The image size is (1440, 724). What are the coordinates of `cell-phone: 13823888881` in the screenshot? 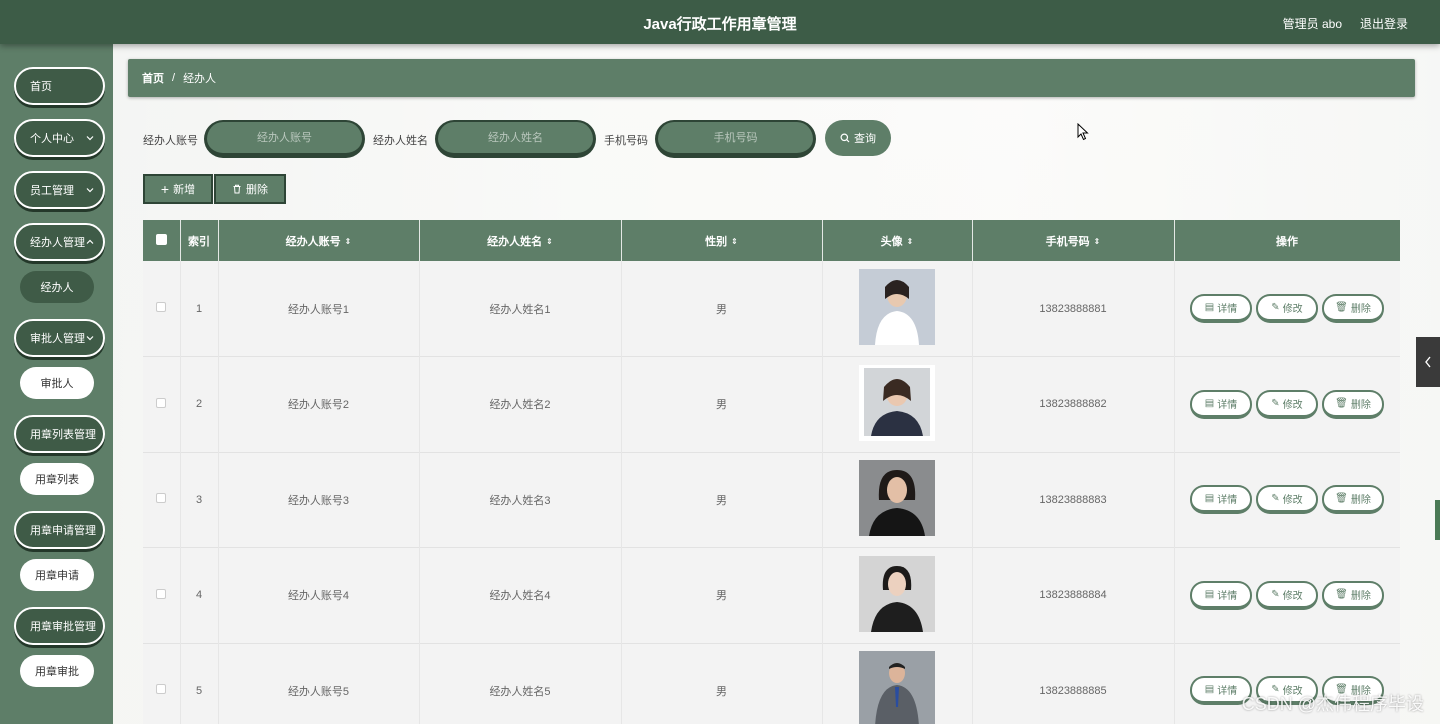 It's located at (1073, 309).